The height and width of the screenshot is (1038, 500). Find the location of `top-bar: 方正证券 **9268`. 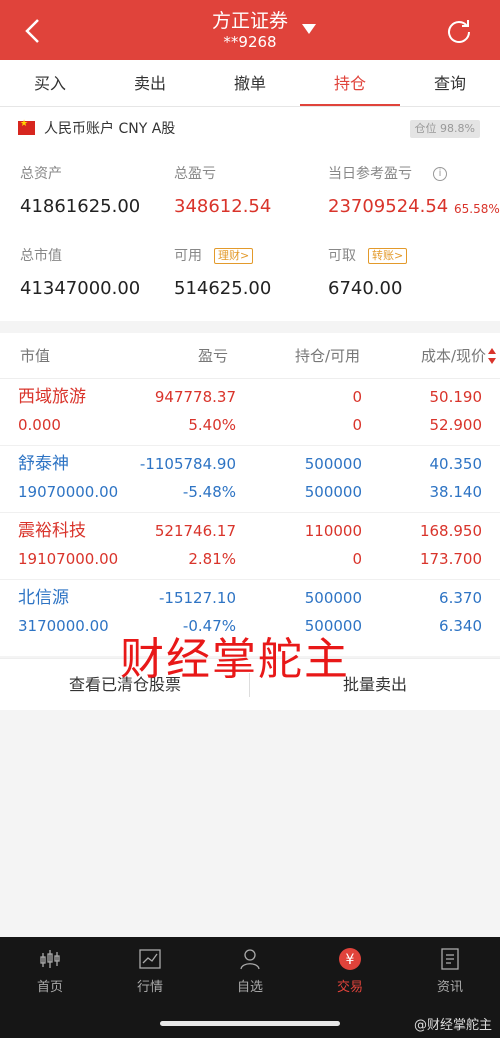

top-bar: 方正证券 **9268 is located at coordinates (250, 30).